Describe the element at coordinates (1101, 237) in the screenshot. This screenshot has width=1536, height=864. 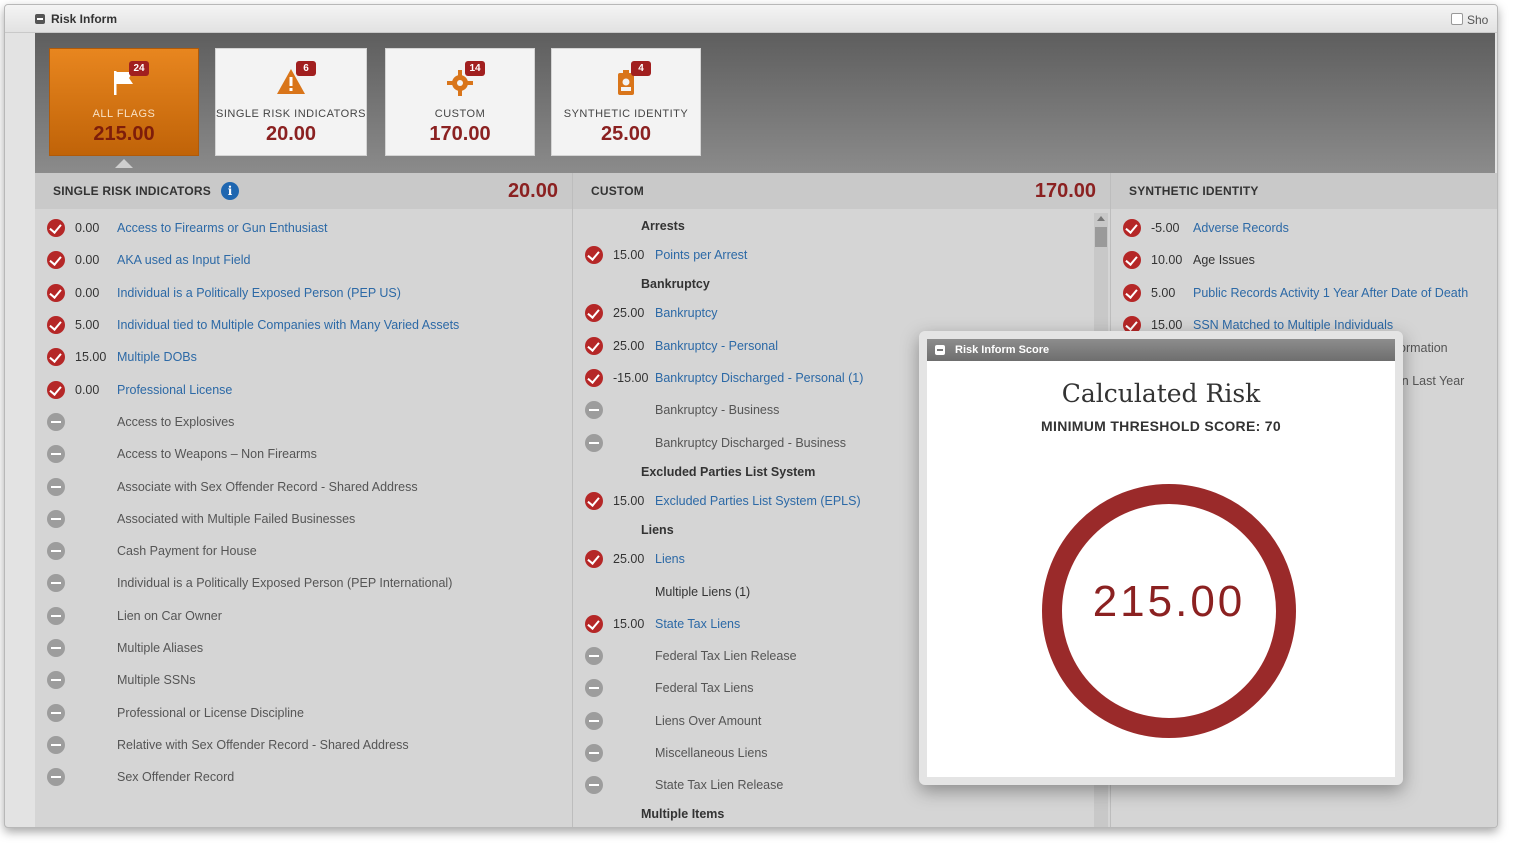
I see `scroll-thumb` at that location.